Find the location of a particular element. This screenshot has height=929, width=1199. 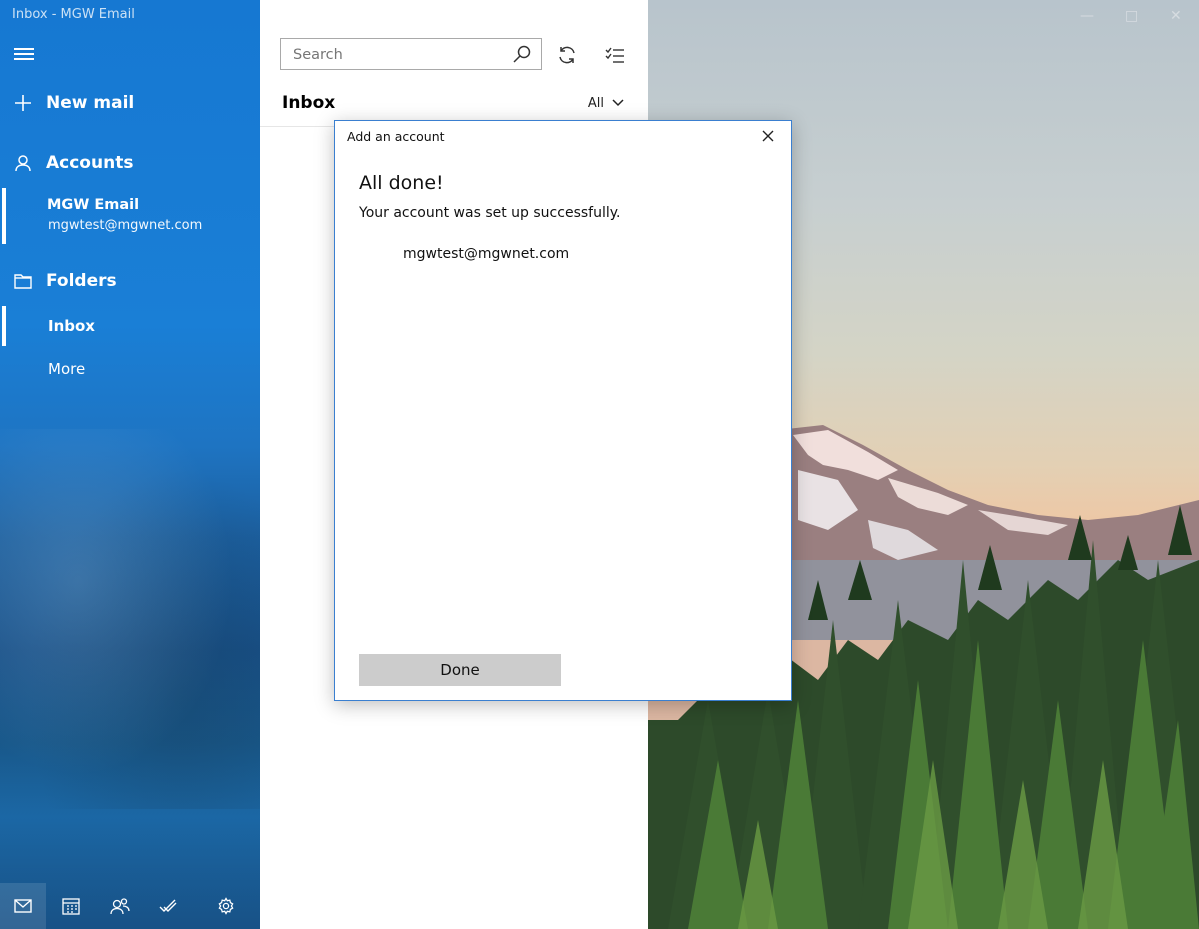

folder-label: Inbox is located at coordinates (71, 326).